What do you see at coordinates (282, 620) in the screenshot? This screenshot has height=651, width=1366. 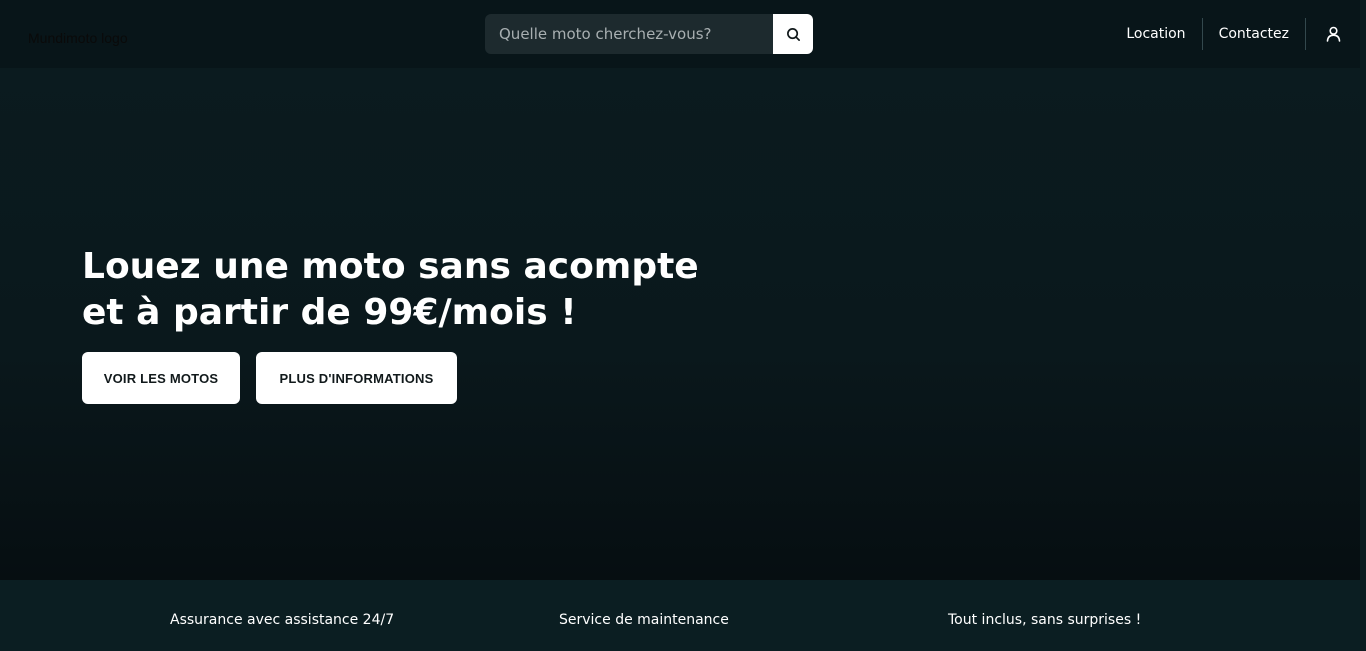 I see `feature-insurance: Assurance avec assistance 24/7` at bounding box center [282, 620].